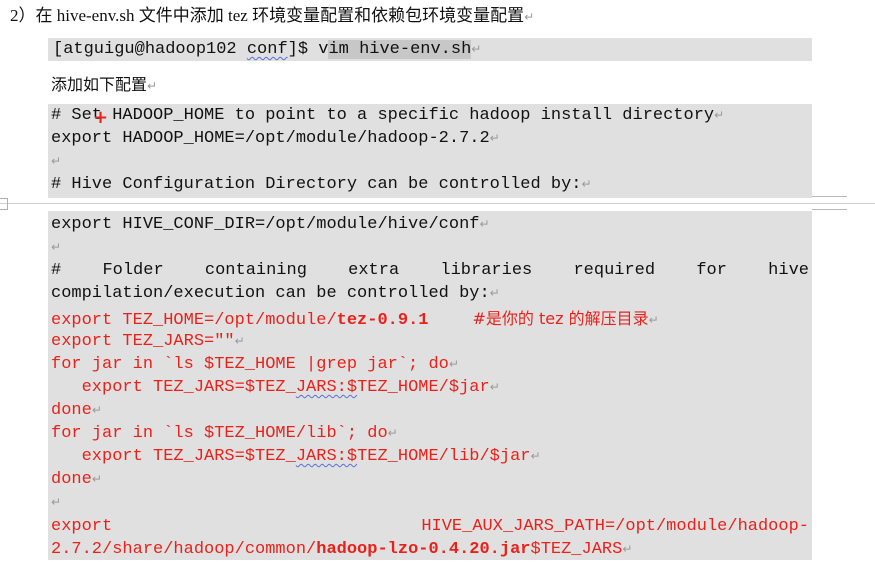 This screenshot has width=875, height=572. I want to click on code-text: HIVE_AUX_JARS_PATH=/opt/module/hadoop-, so click(615, 526).